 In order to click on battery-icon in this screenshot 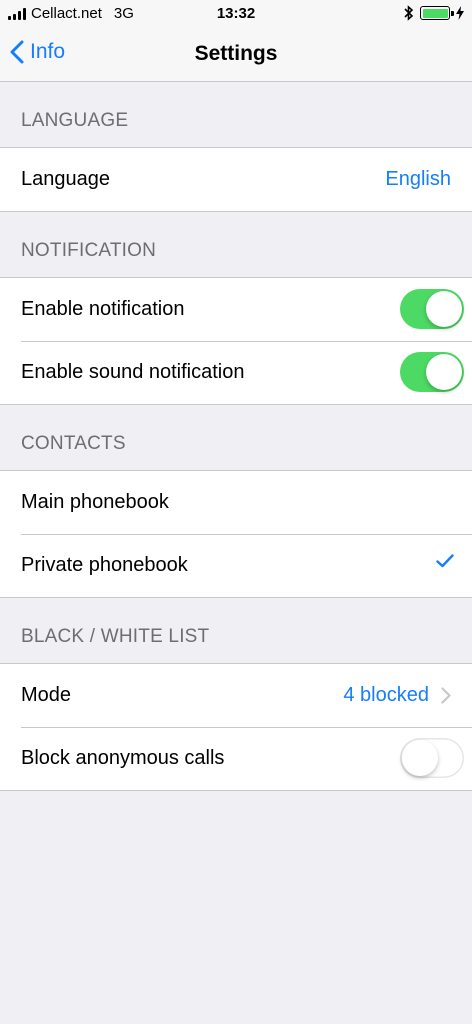, I will do `click(437, 13)`.